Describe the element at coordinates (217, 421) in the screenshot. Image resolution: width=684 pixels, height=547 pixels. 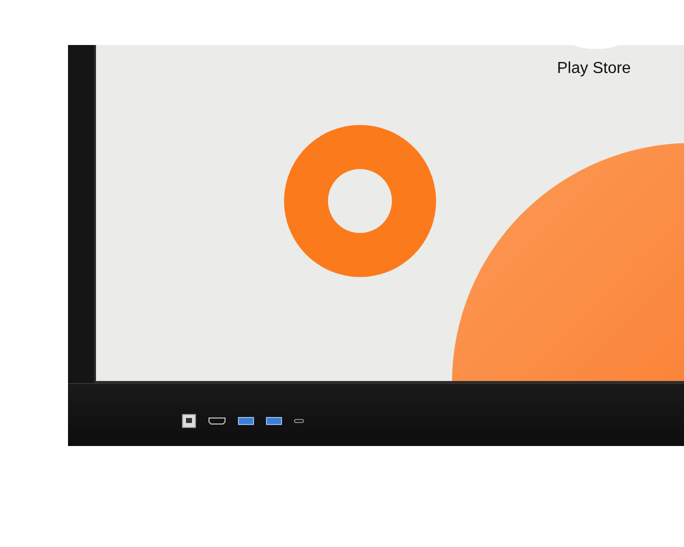
I see `hdmi-port-icon` at that location.